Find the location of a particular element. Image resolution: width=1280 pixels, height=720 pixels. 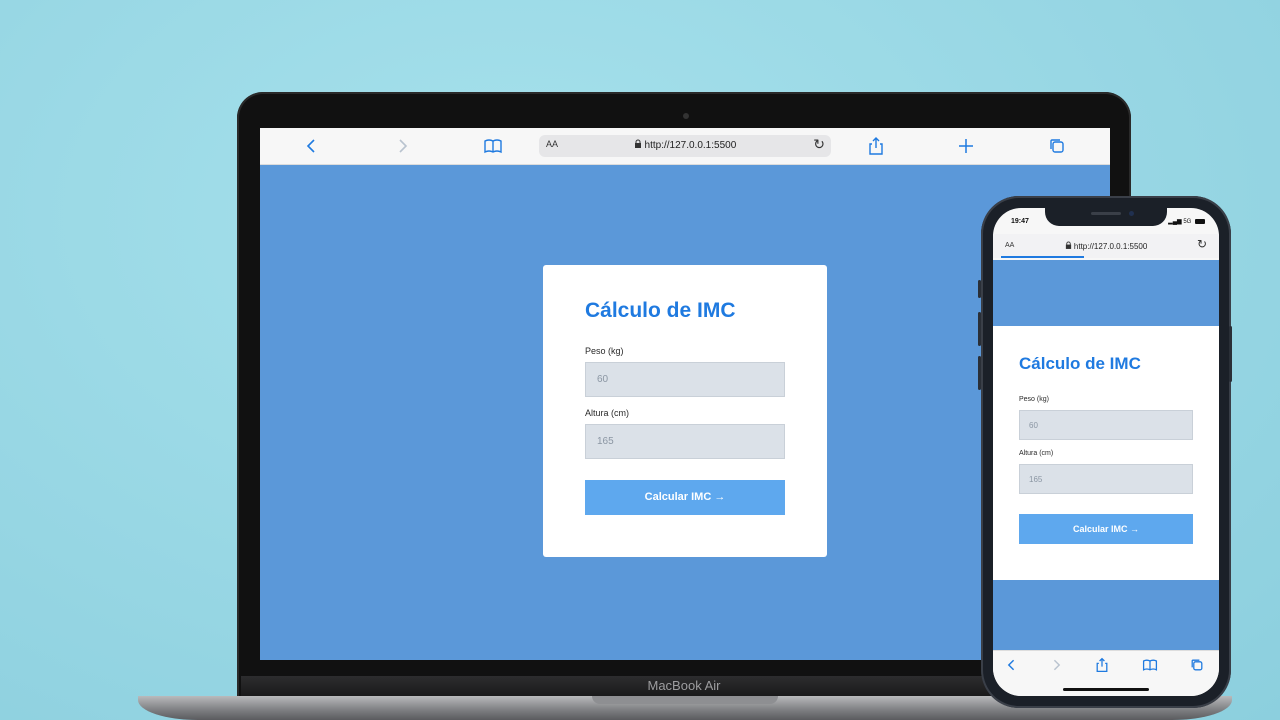

reload-icon: ↻ is located at coordinates (819, 144).